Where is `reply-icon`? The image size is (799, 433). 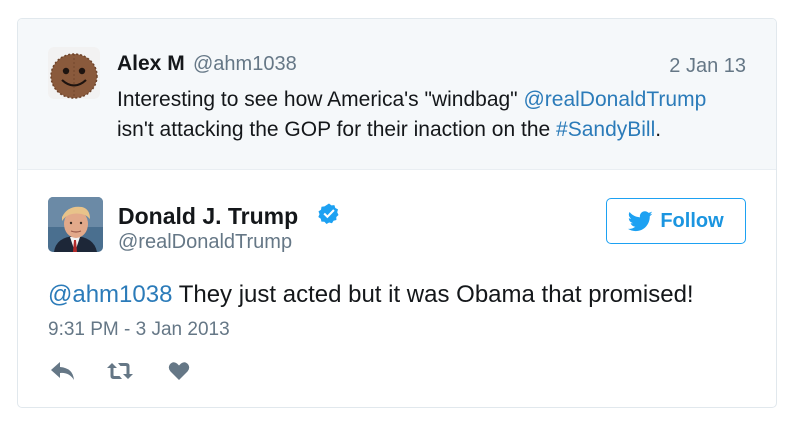
reply-icon is located at coordinates (62, 371).